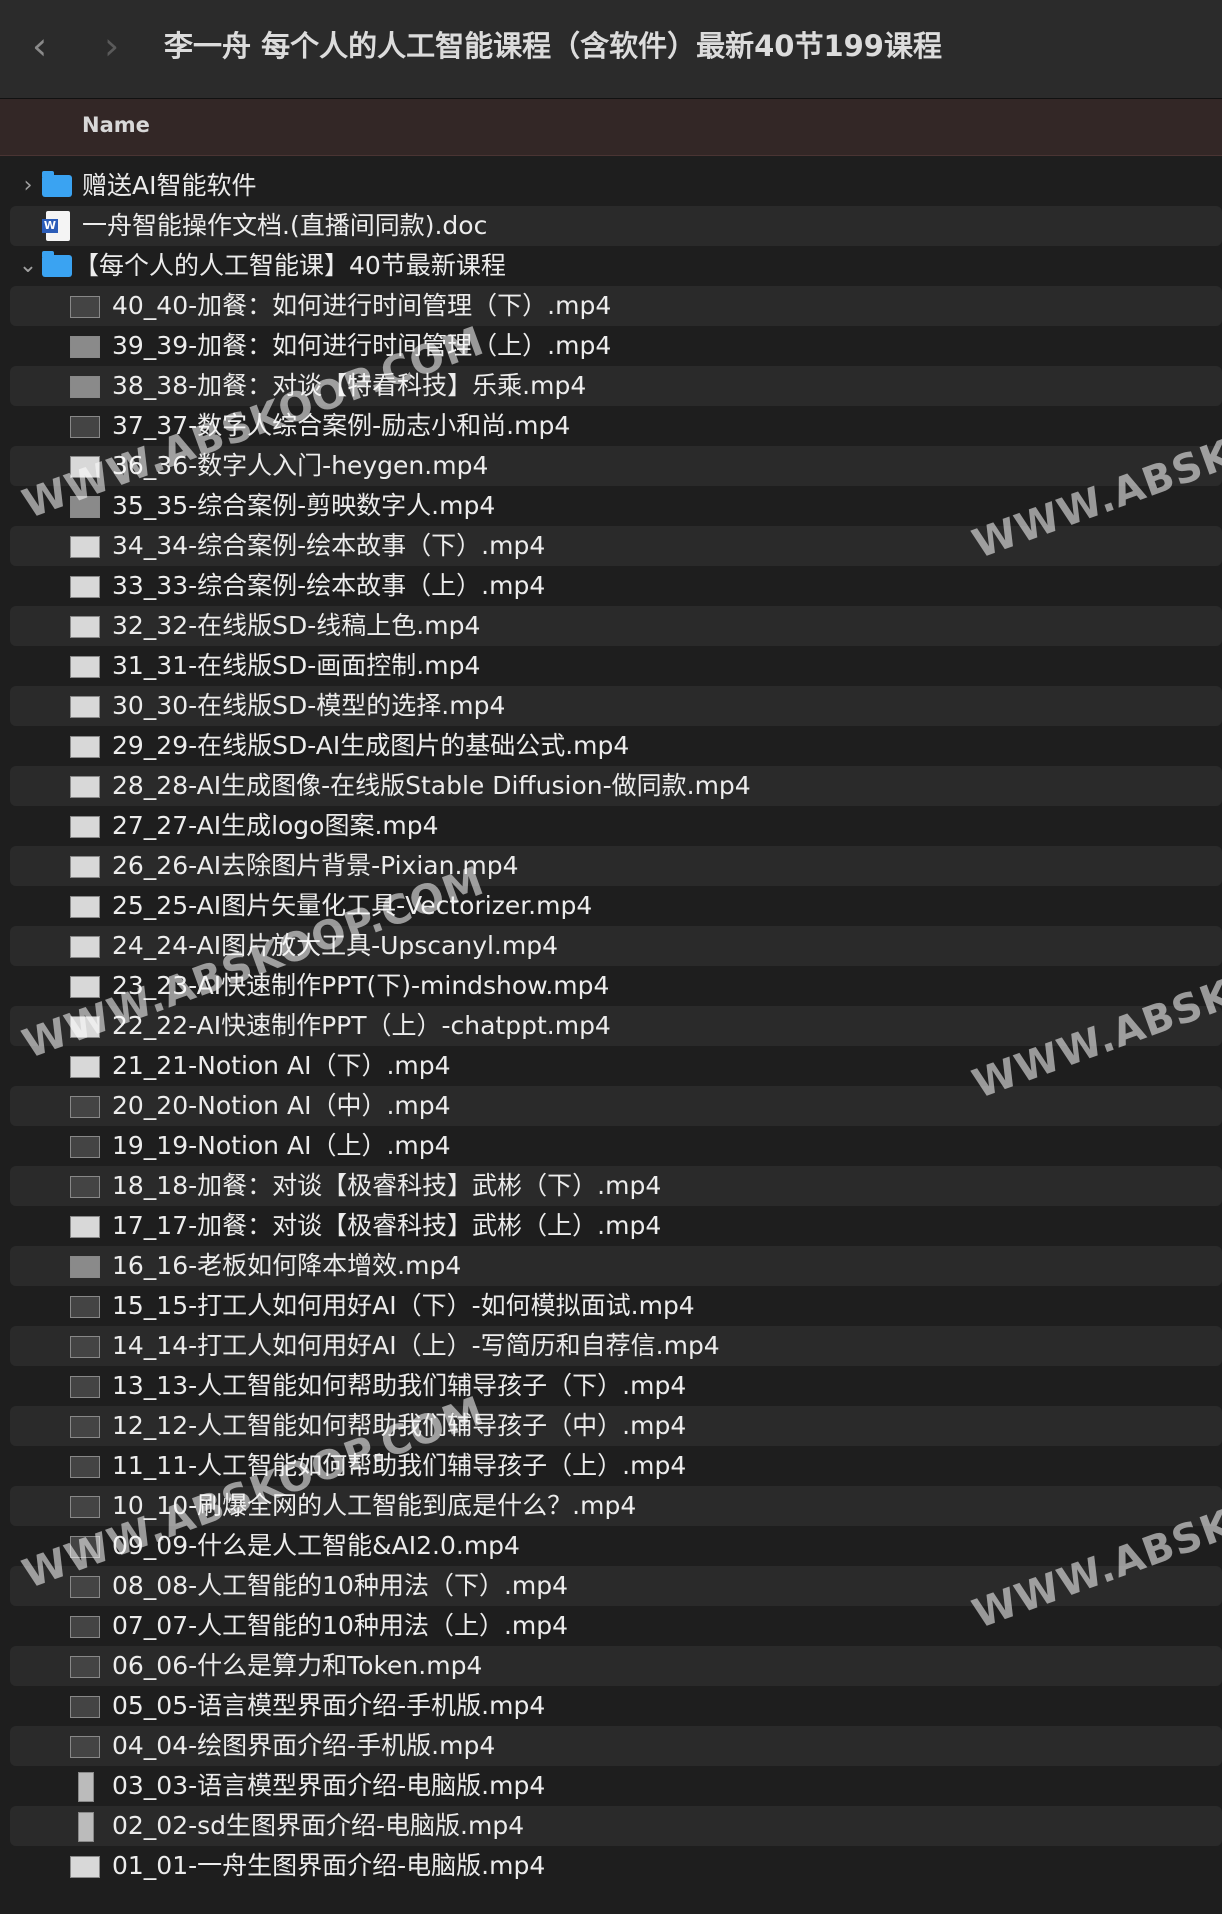 Image resolution: width=1222 pixels, height=1914 pixels. What do you see at coordinates (387, 1185) in the screenshot?
I see `file-name: 18_18-加餐：对谈【极睿科技】武彬（下）.mp4` at bounding box center [387, 1185].